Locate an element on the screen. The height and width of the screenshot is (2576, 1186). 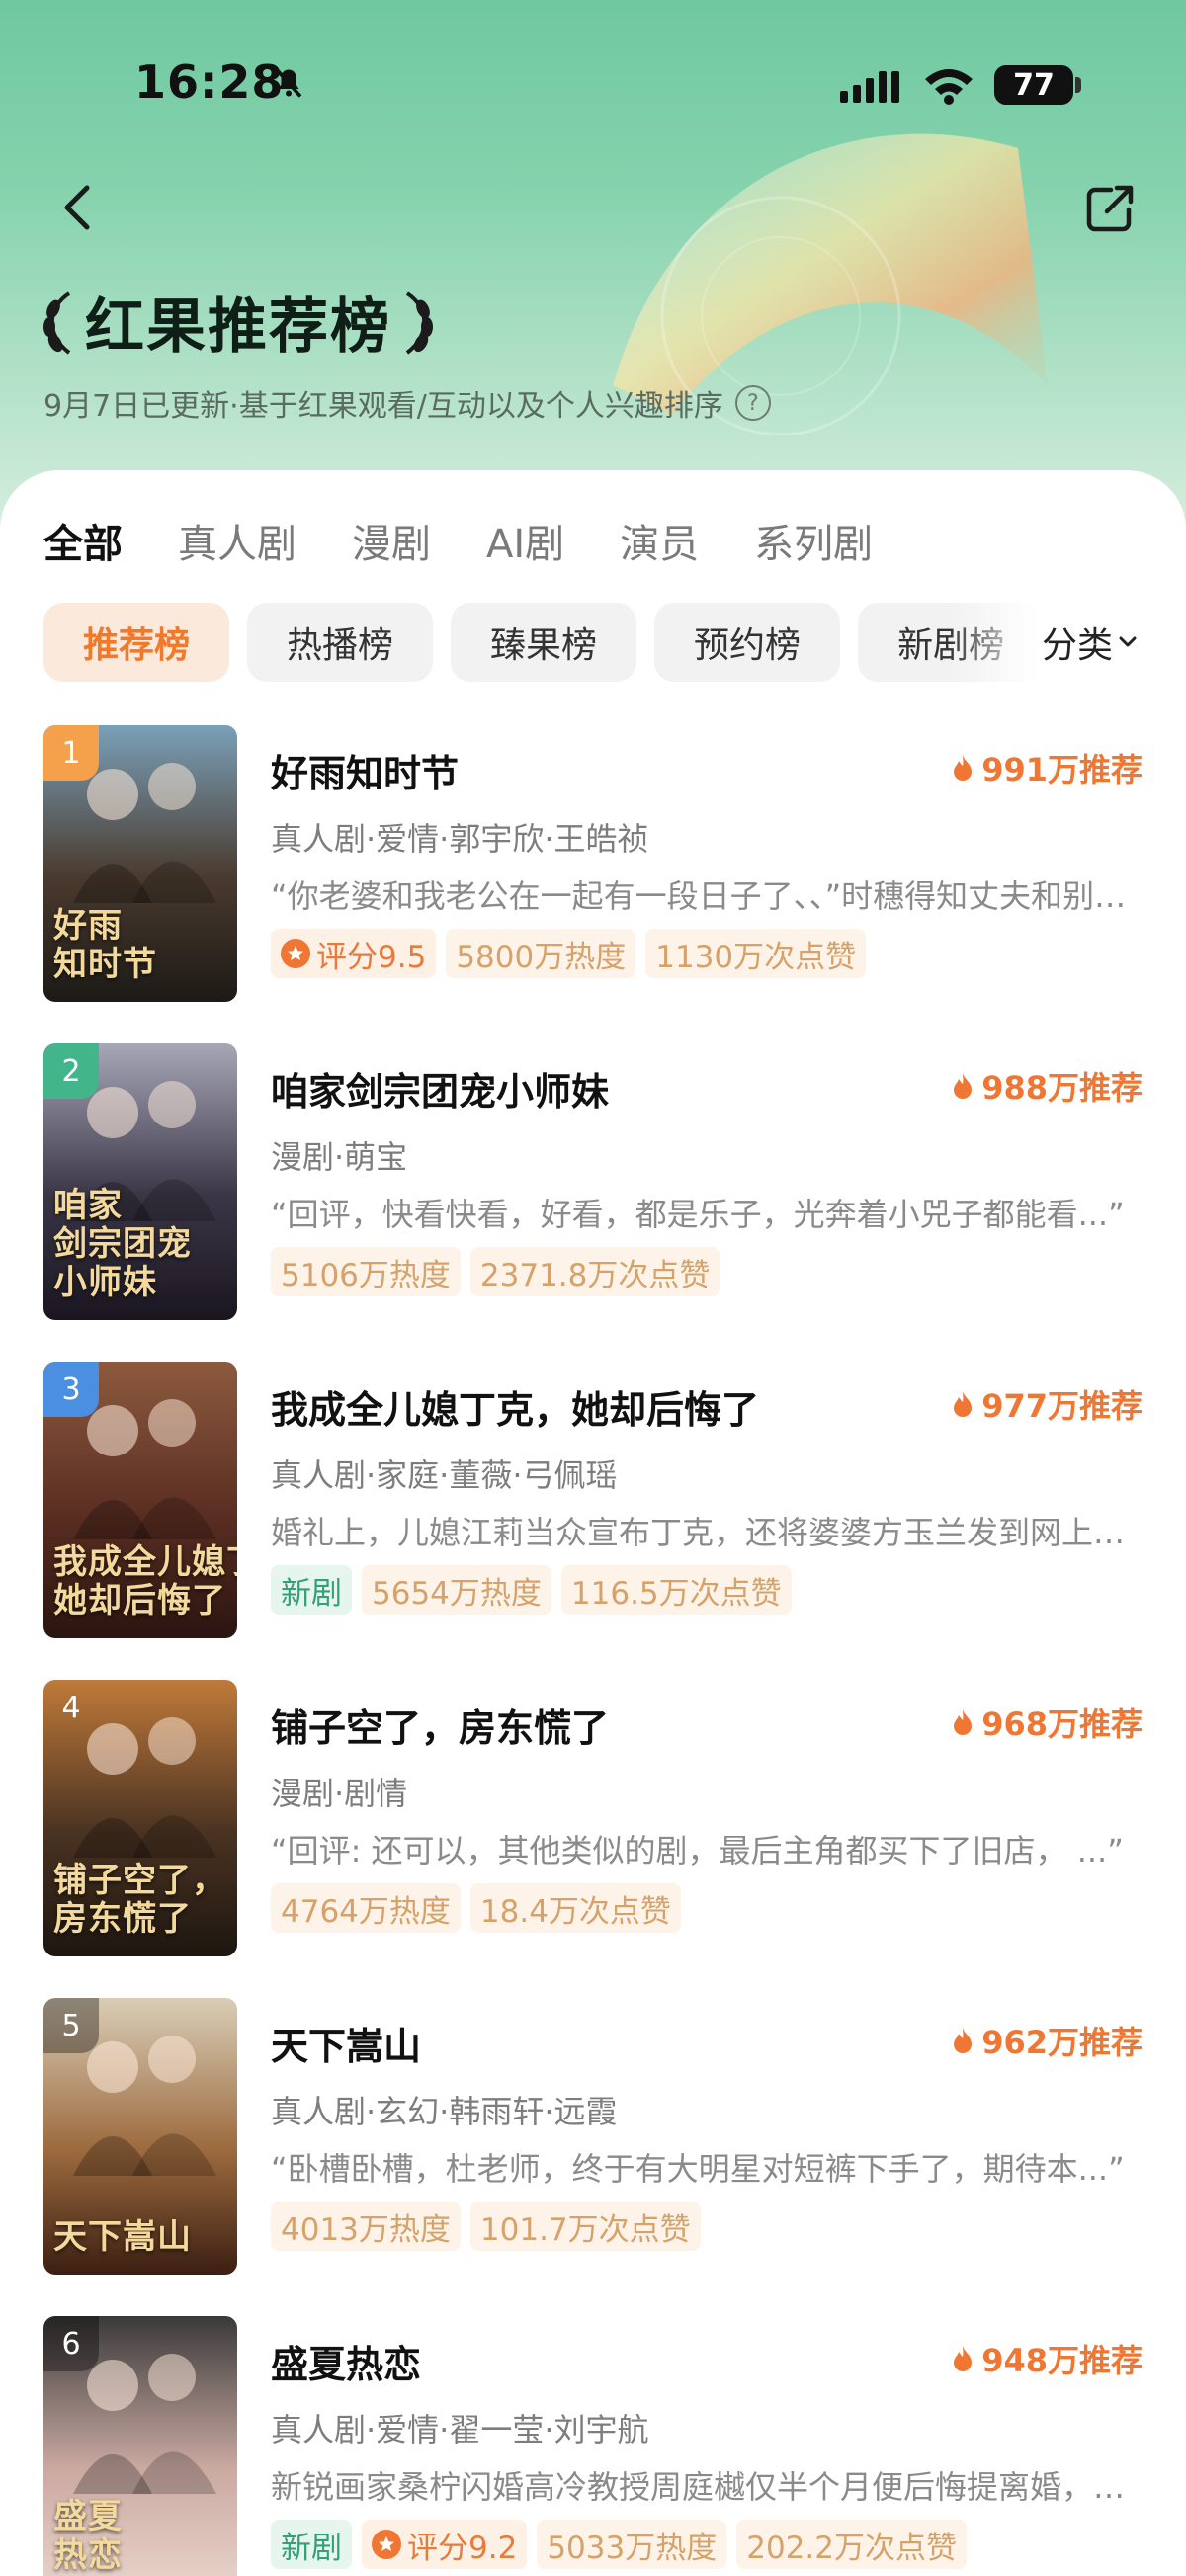
recommend-count: 962万推荐 is located at coordinates (1047, 2040).